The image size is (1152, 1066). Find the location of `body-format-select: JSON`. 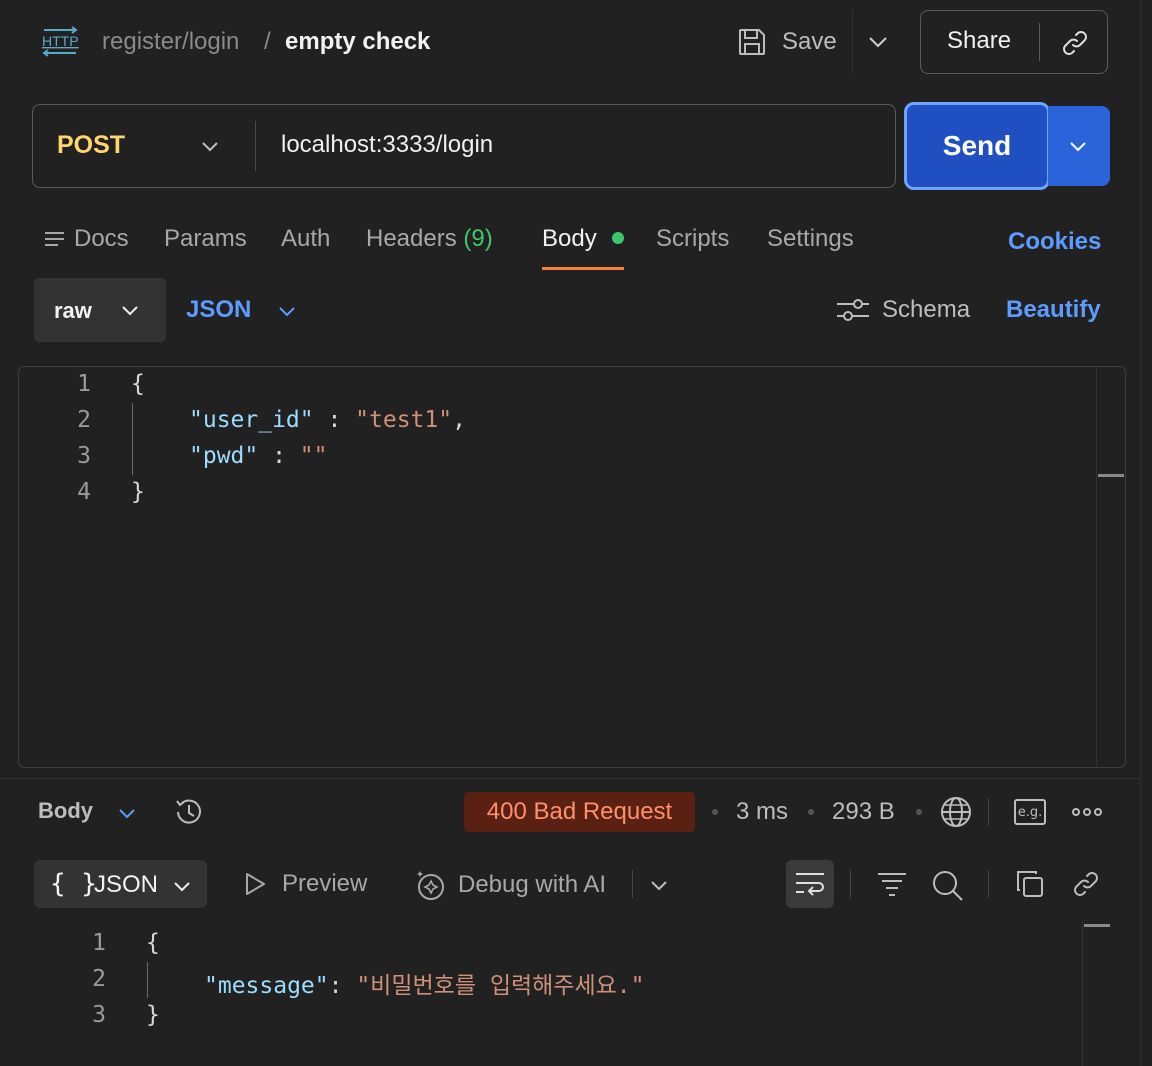

body-format-select: JSON is located at coordinates (218, 310).